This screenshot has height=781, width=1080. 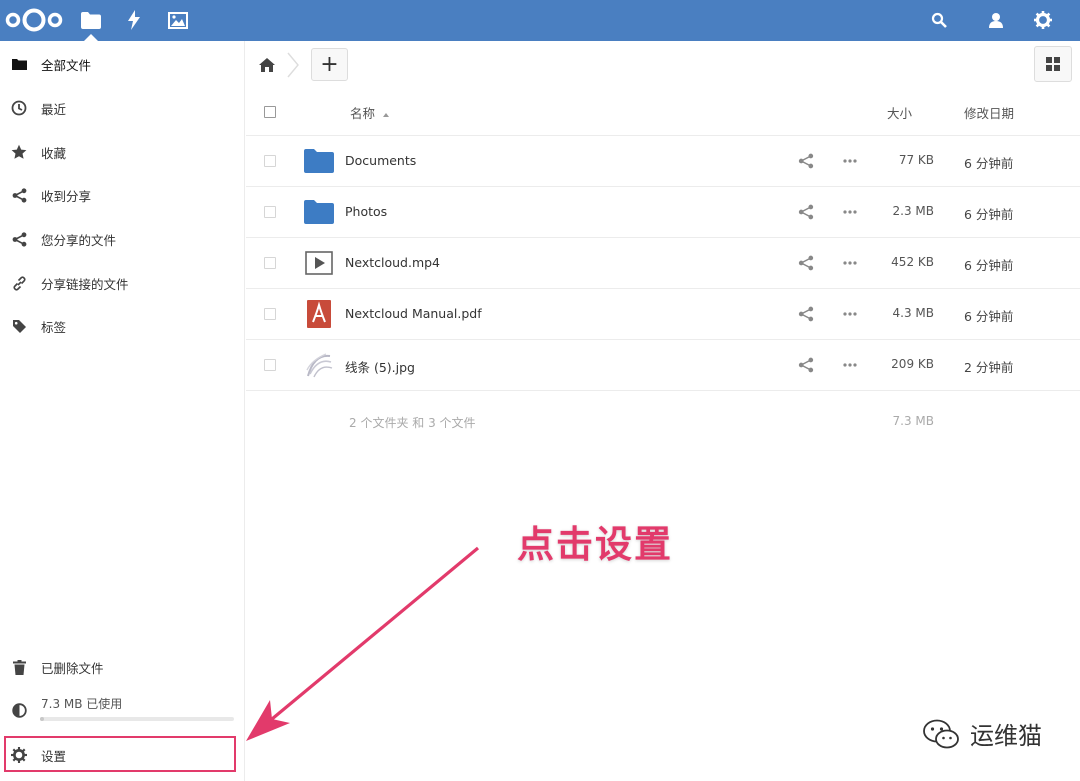 What do you see at coordinates (19, 710) in the screenshot?
I see `quota-pie-icon` at bounding box center [19, 710].